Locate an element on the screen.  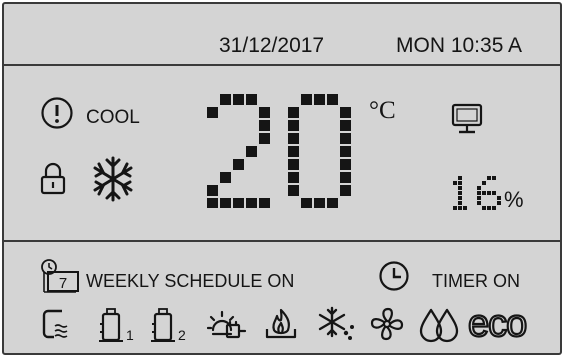
plug-sun-icon is located at coordinates (227, 324).